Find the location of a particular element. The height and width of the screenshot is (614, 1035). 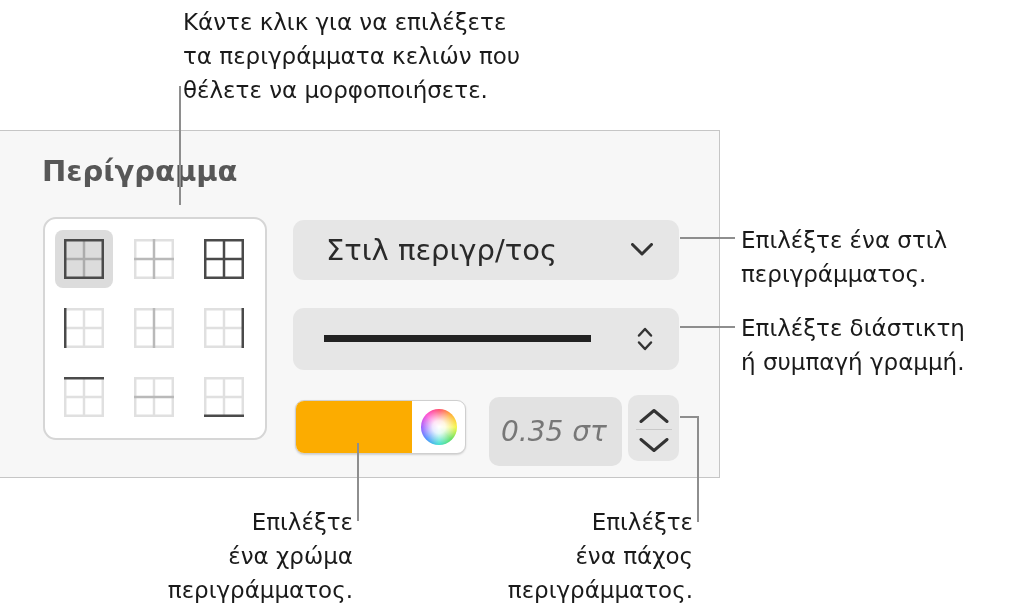

all-borders-icon is located at coordinates (224, 258).